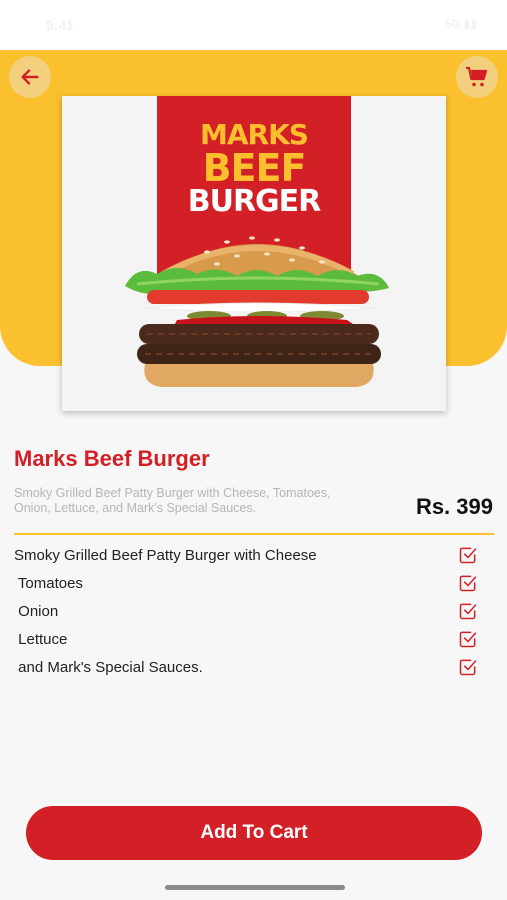 Image resolution: width=507 pixels, height=900 pixels. I want to click on back-button, so click(30, 77).